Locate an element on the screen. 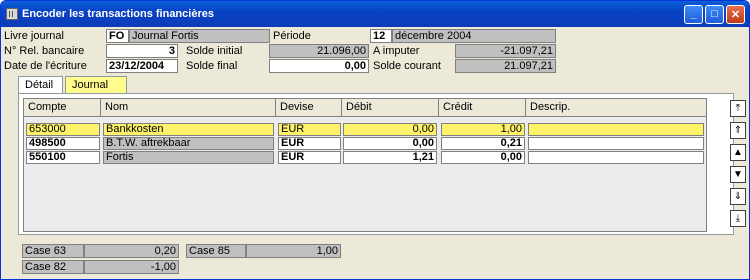 This screenshot has width=750, height=280. date-field: 23/12/2004 is located at coordinates (142, 66).